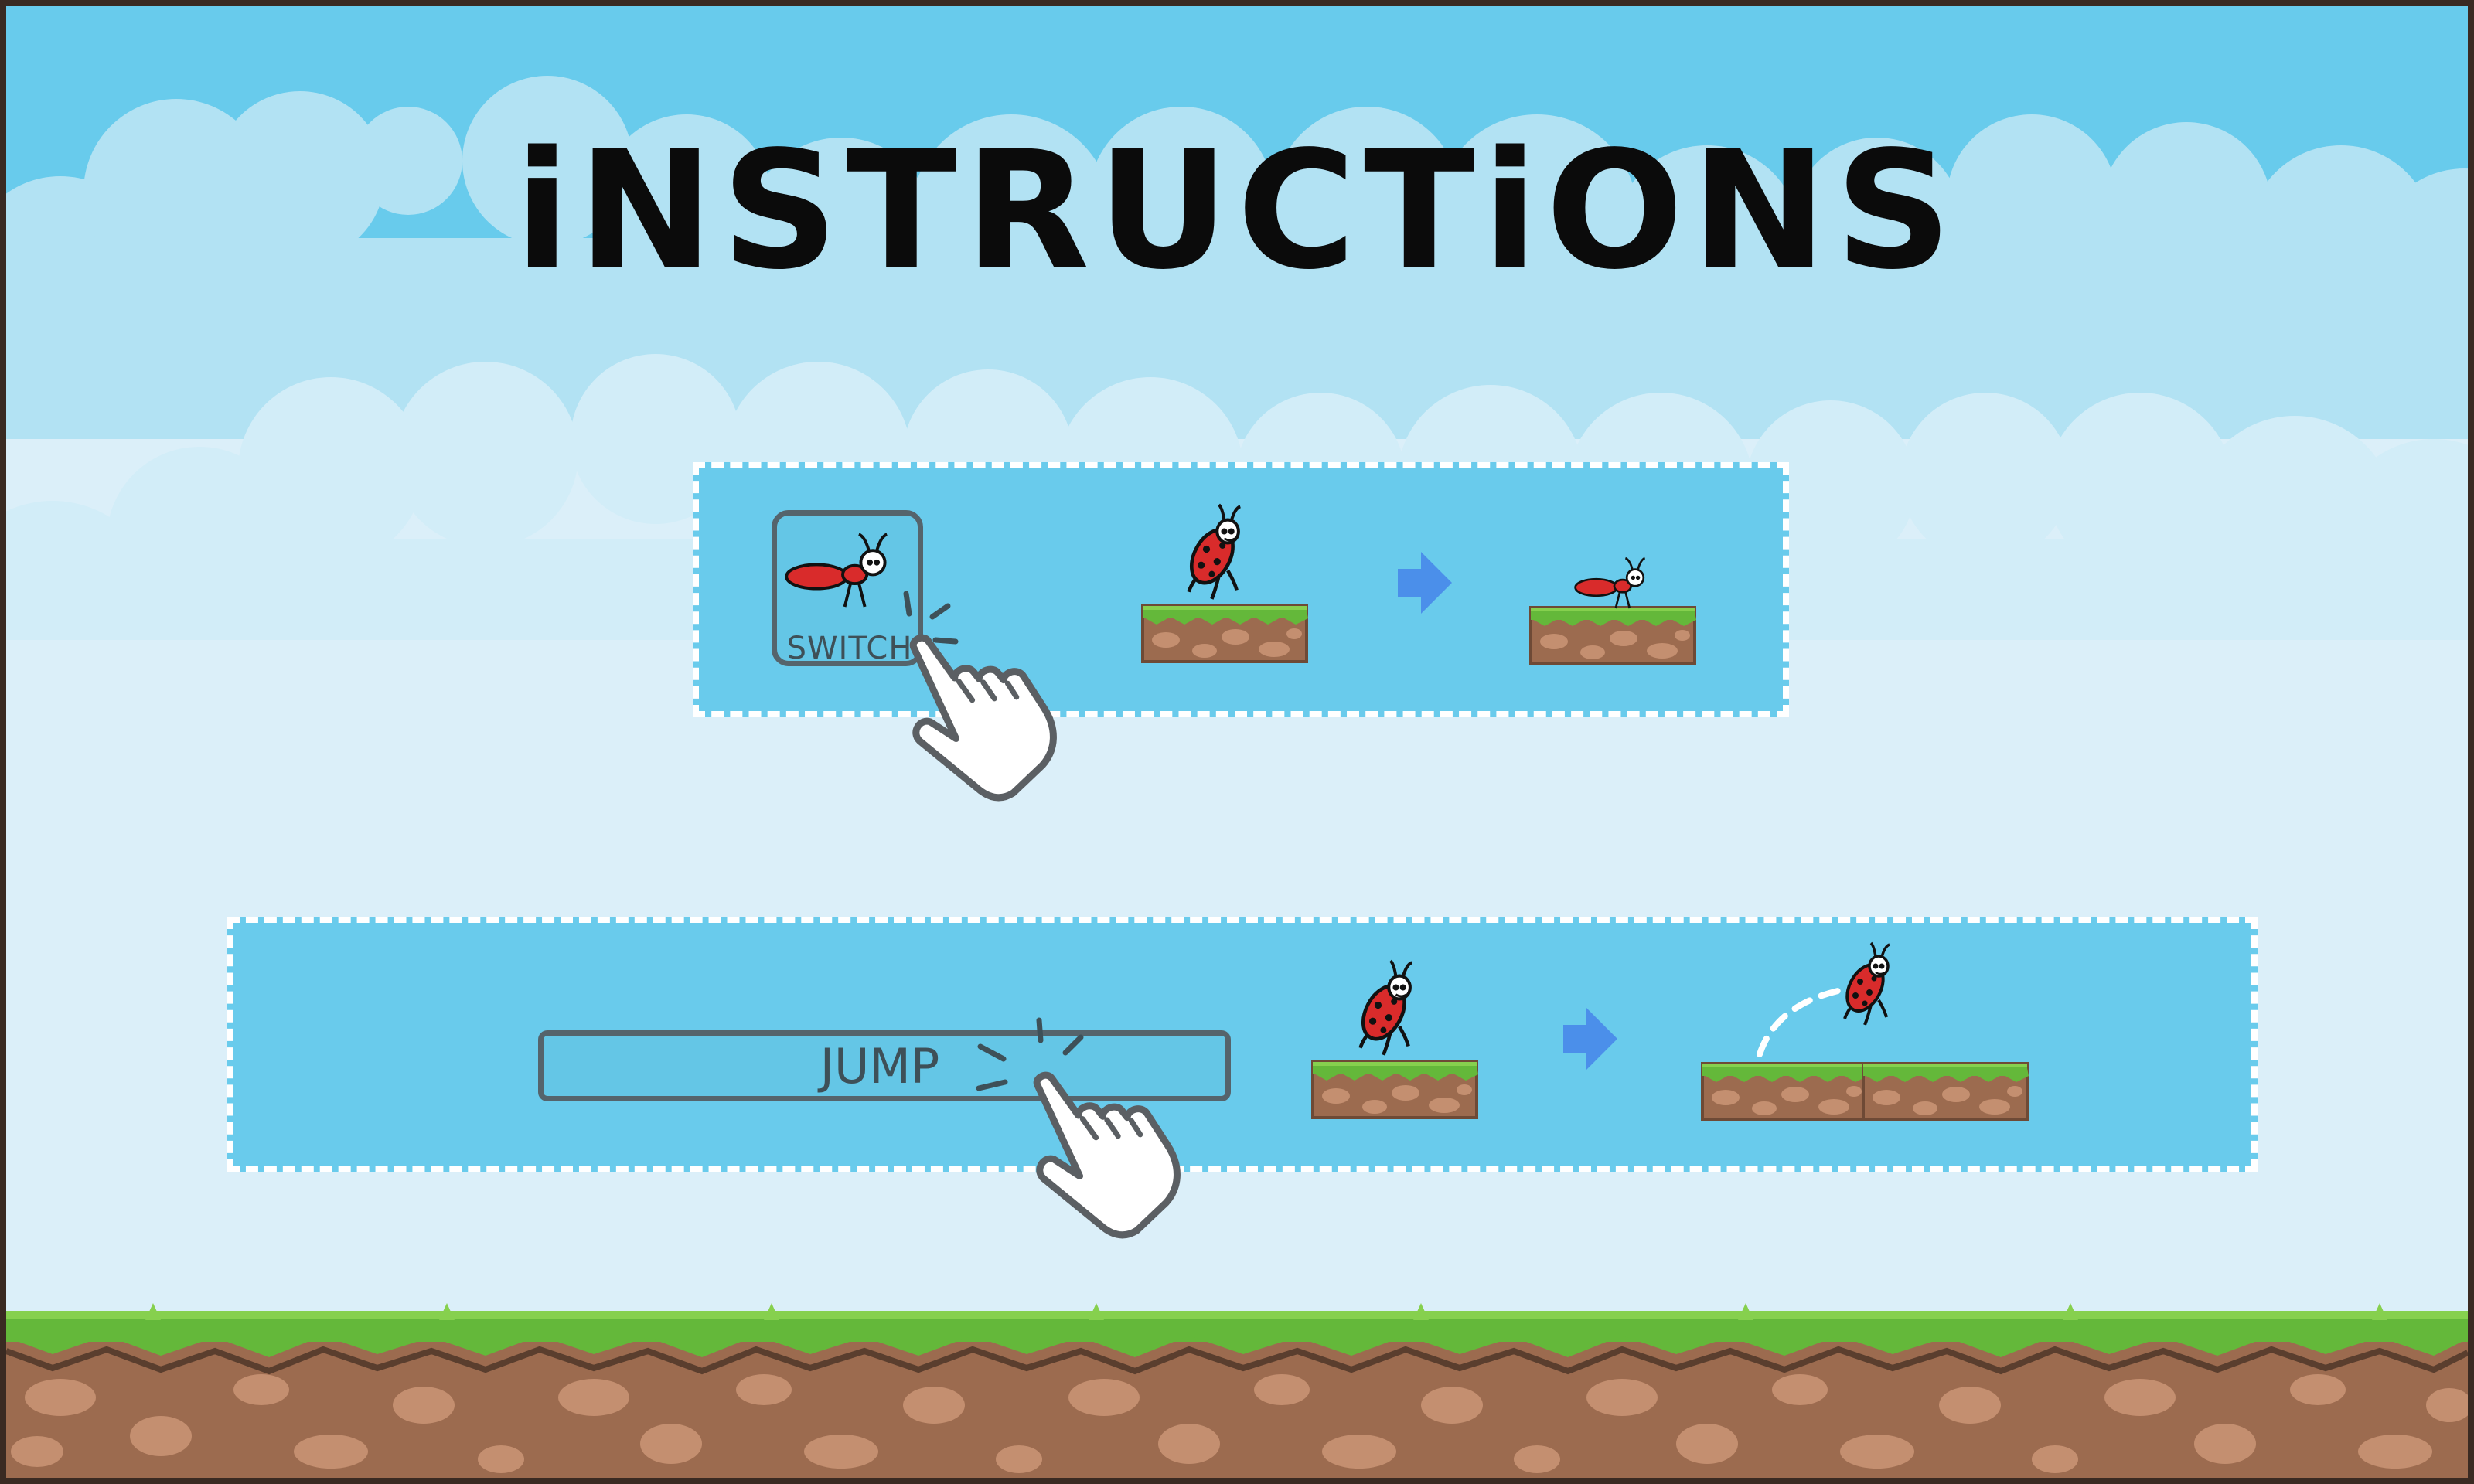 The width and height of the screenshot is (2474, 1484). What do you see at coordinates (1802, 1021) in the screenshot?
I see `jump-trajectory` at bounding box center [1802, 1021].